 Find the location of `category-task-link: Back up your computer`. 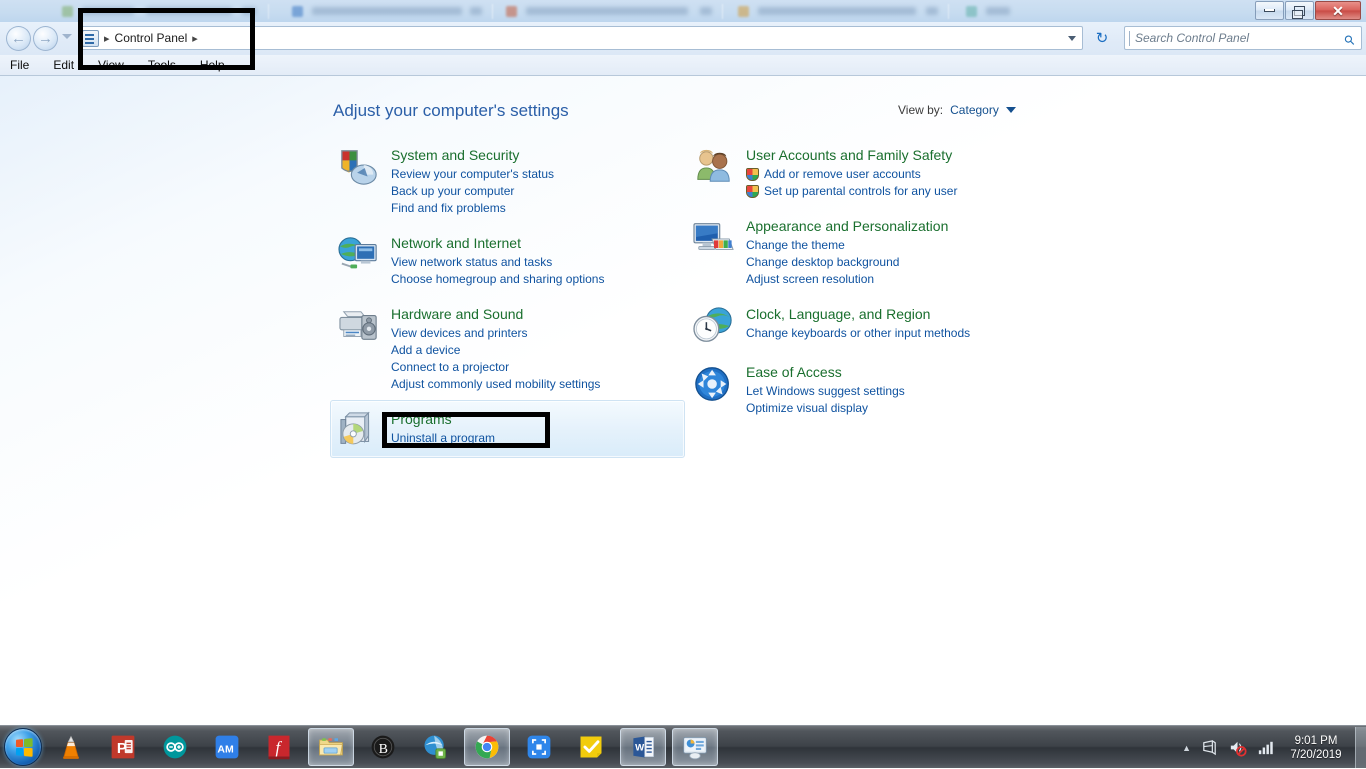

category-task-link: Back up your computer is located at coordinates (534, 191).